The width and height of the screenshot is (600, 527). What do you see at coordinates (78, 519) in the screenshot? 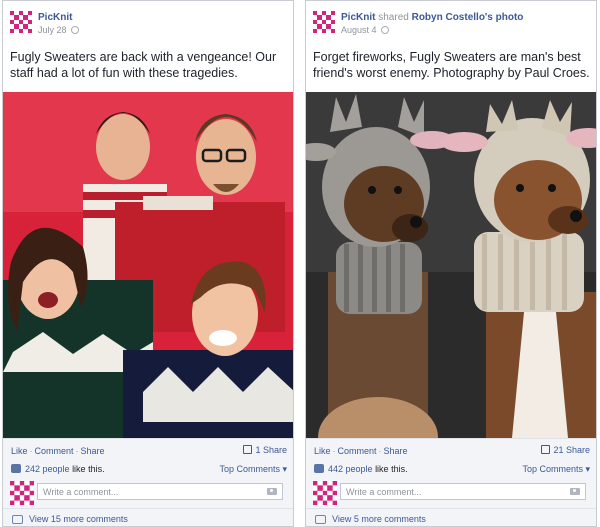
I see `view-more-comments-link: View 15 more comments` at bounding box center [78, 519].